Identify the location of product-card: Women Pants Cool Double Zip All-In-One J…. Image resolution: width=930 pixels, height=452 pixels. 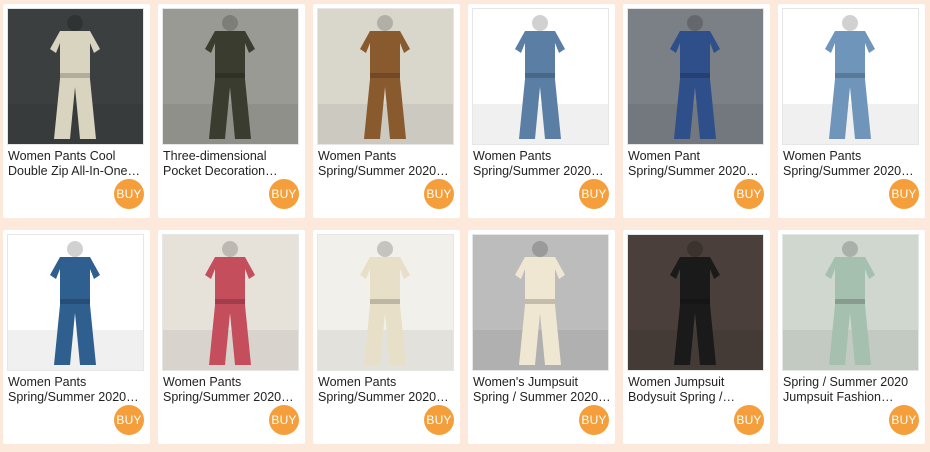
(76, 111).